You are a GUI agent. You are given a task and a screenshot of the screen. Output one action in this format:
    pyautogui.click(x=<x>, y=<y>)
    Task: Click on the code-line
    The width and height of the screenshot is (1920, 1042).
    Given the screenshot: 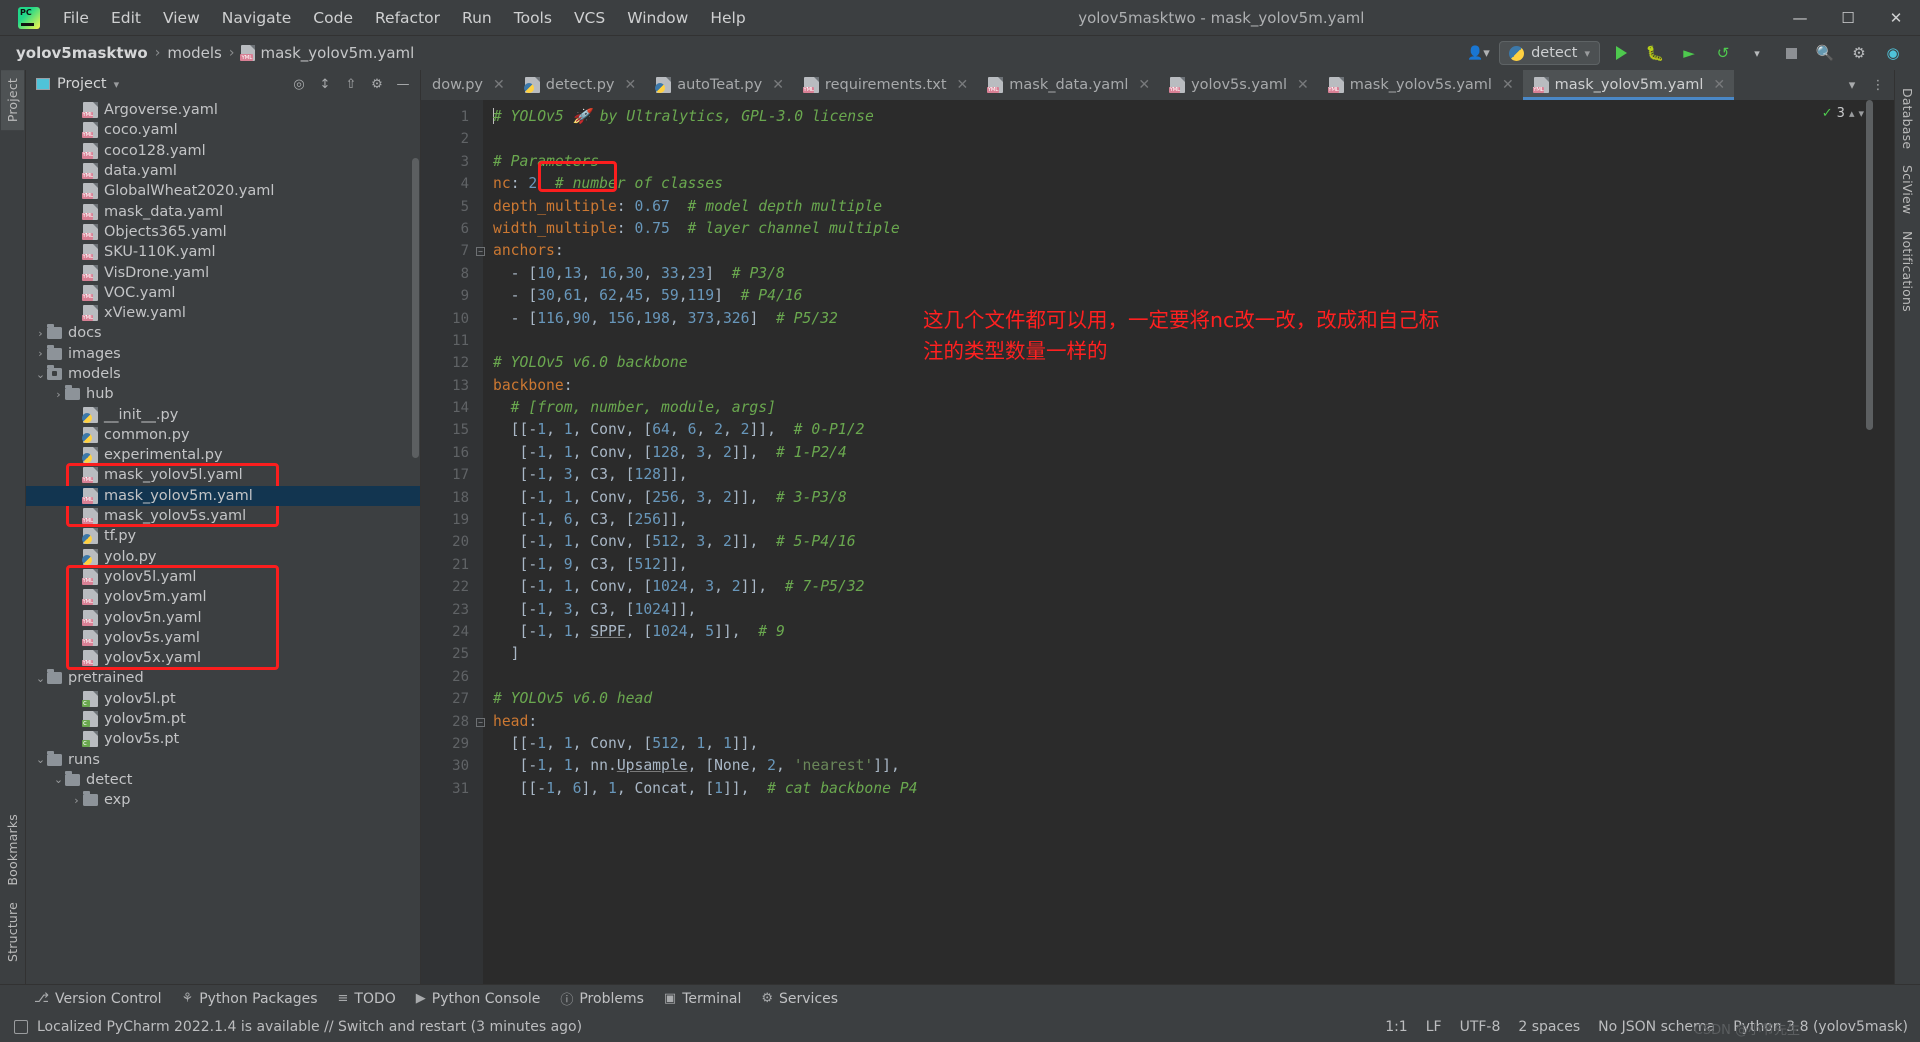 What is the action you would take?
    pyautogui.click(x=1179, y=677)
    